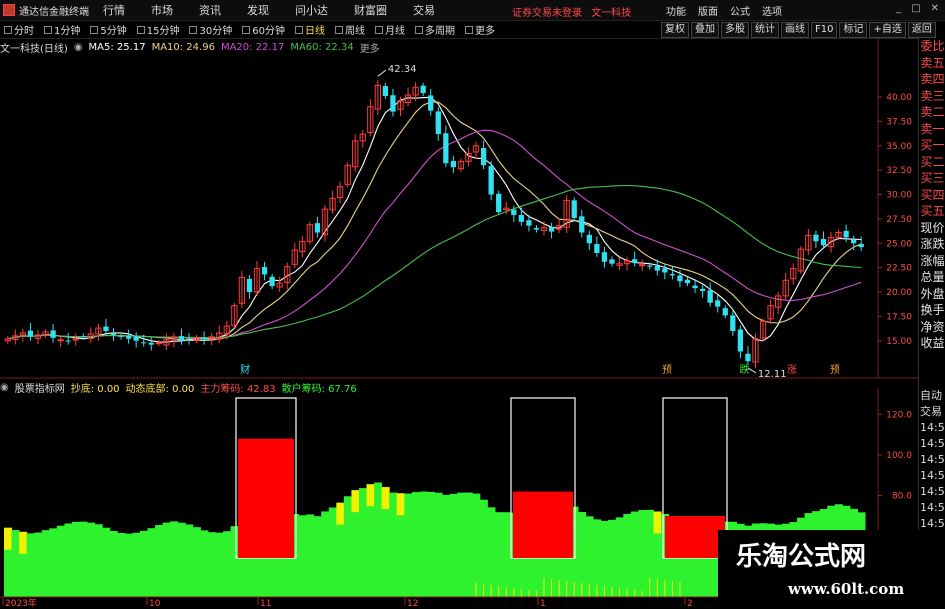 This screenshot has height=609, width=945. Describe the element at coordinates (695, 536) in the screenshot. I see `red-bar` at that location.